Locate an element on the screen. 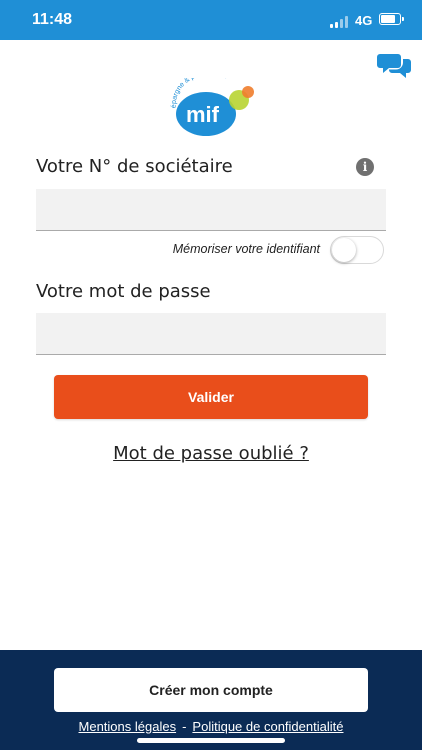  home-indicator is located at coordinates (211, 740).